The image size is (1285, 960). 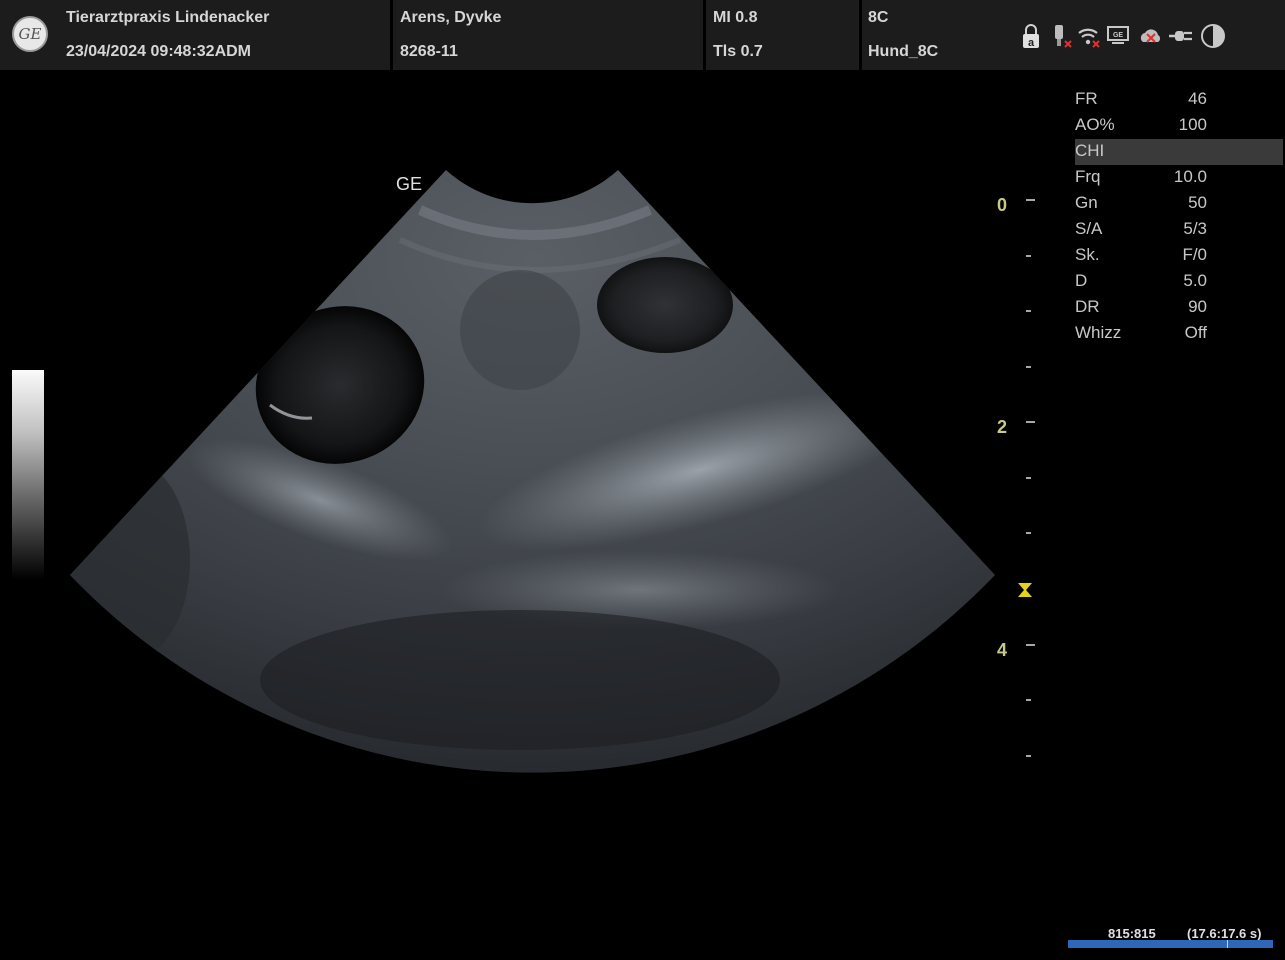 I want to click on cine-position-marker, so click(x=1227, y=944).